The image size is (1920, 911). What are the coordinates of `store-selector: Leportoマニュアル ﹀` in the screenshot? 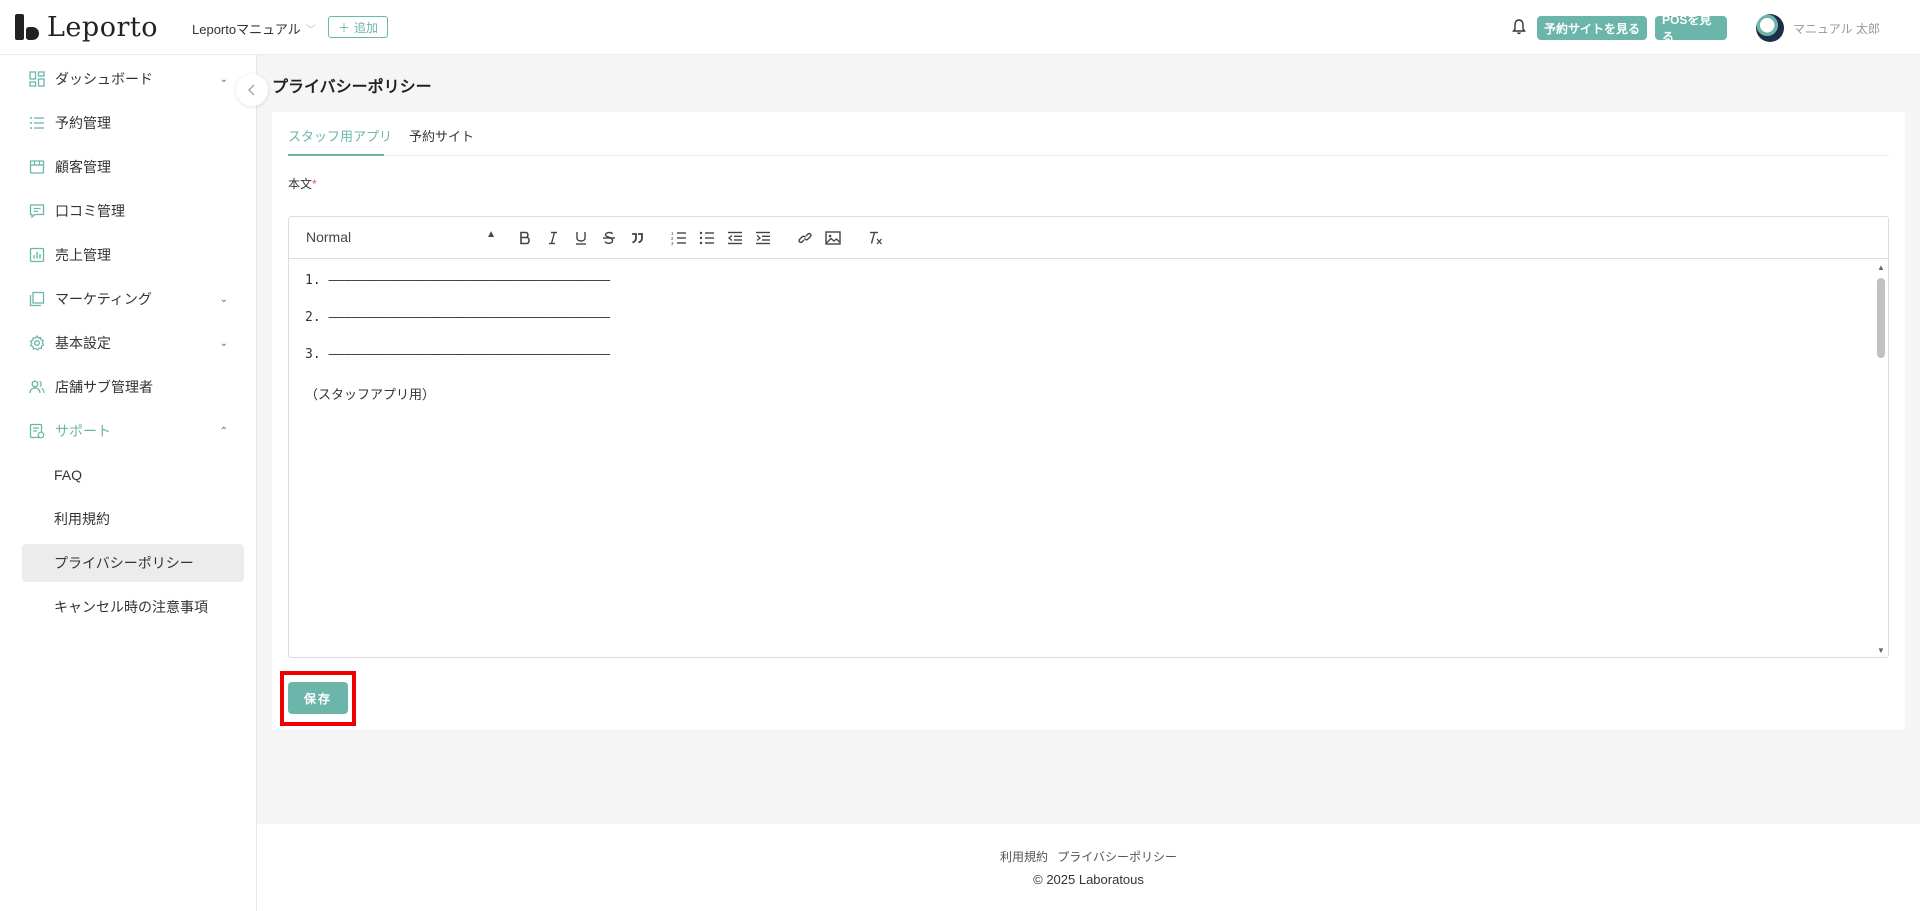 It's located at (254, 28).